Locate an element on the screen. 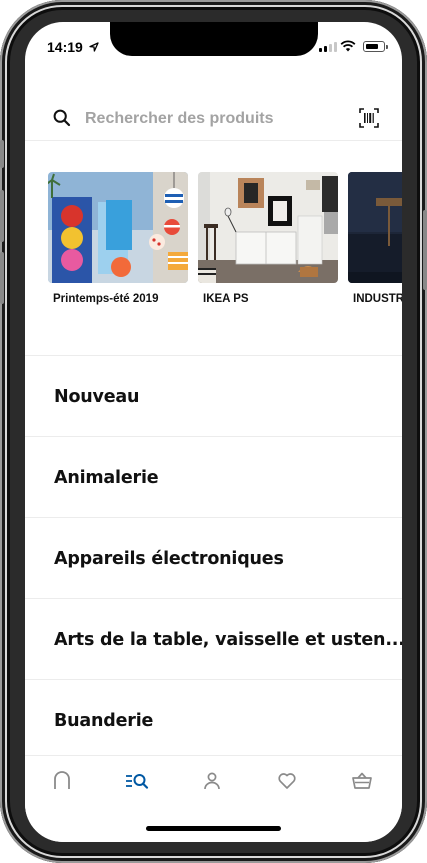  home-icon is located at coordinates (62, 781).